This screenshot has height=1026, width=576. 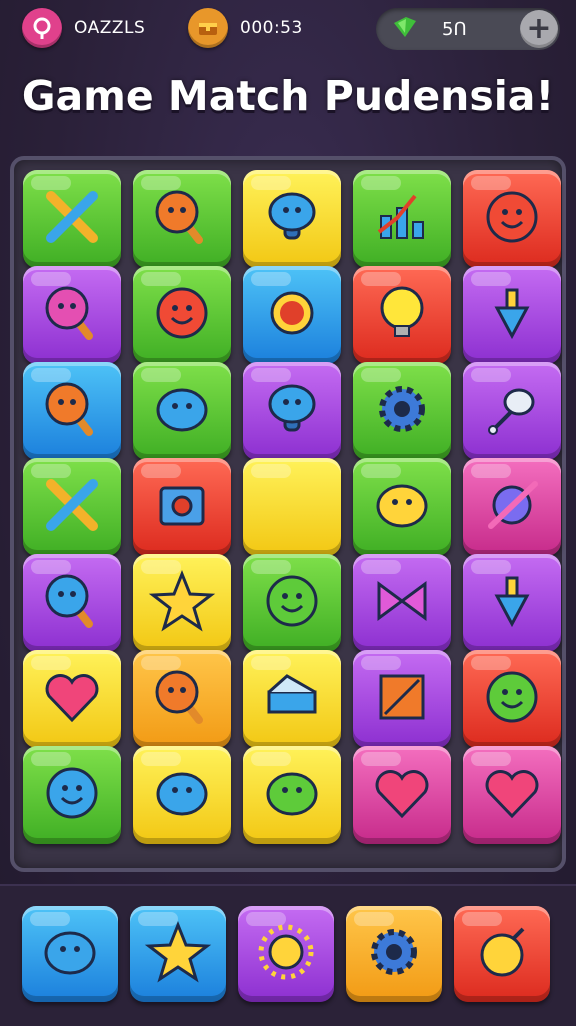 I want to click on crossed-swords-icon, so click(x=72, y=507).